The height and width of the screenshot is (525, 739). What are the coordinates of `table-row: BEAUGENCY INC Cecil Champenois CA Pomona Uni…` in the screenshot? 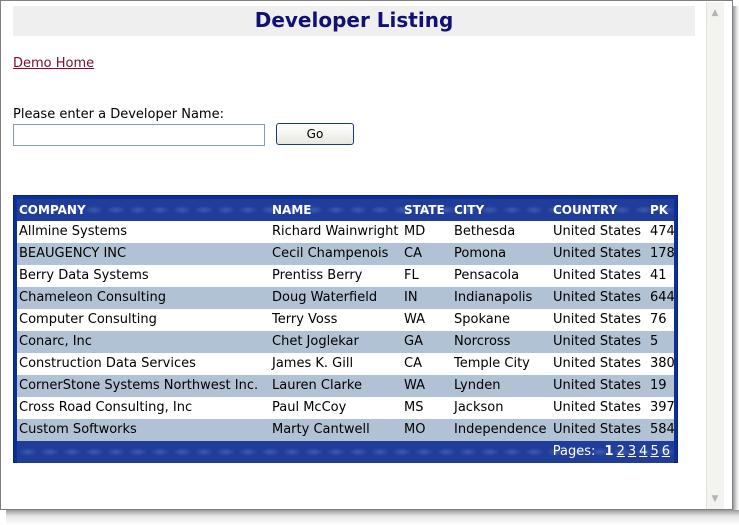 It's located at (346, 254).